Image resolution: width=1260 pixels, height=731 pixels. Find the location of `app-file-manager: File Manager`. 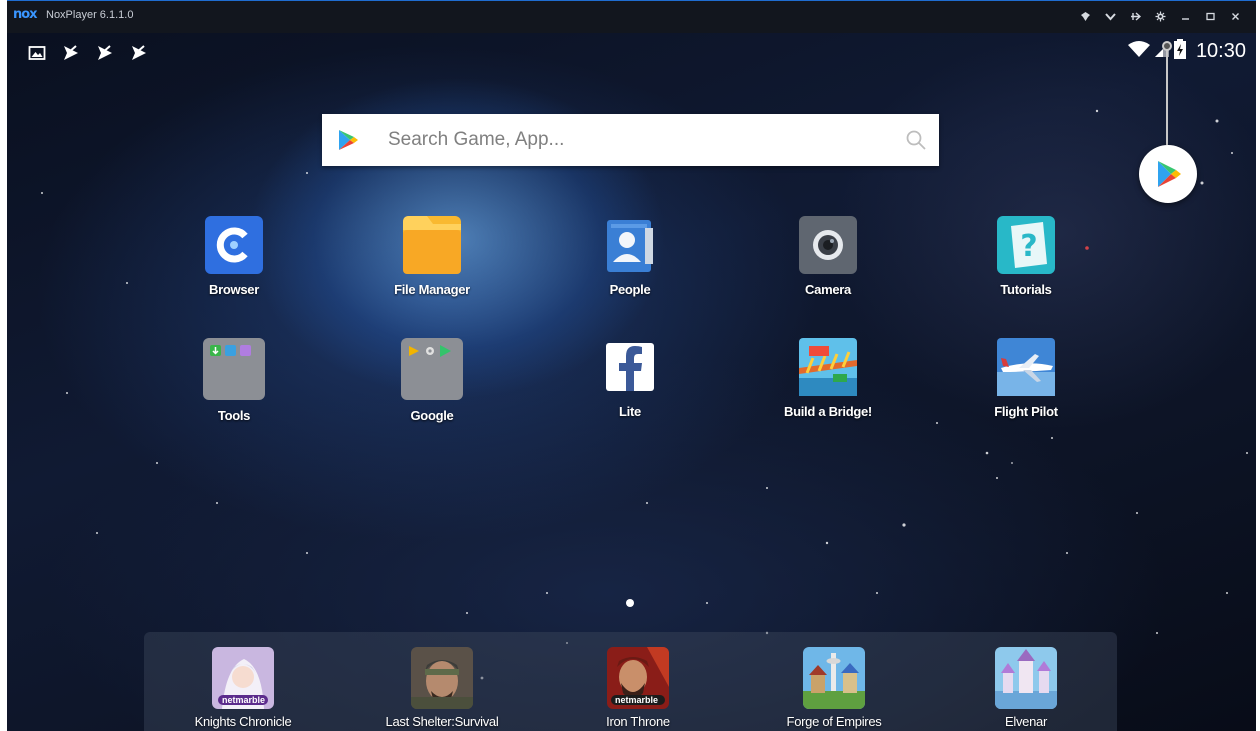

app-file-manager: File Manager is located at coordinates (432, 256).